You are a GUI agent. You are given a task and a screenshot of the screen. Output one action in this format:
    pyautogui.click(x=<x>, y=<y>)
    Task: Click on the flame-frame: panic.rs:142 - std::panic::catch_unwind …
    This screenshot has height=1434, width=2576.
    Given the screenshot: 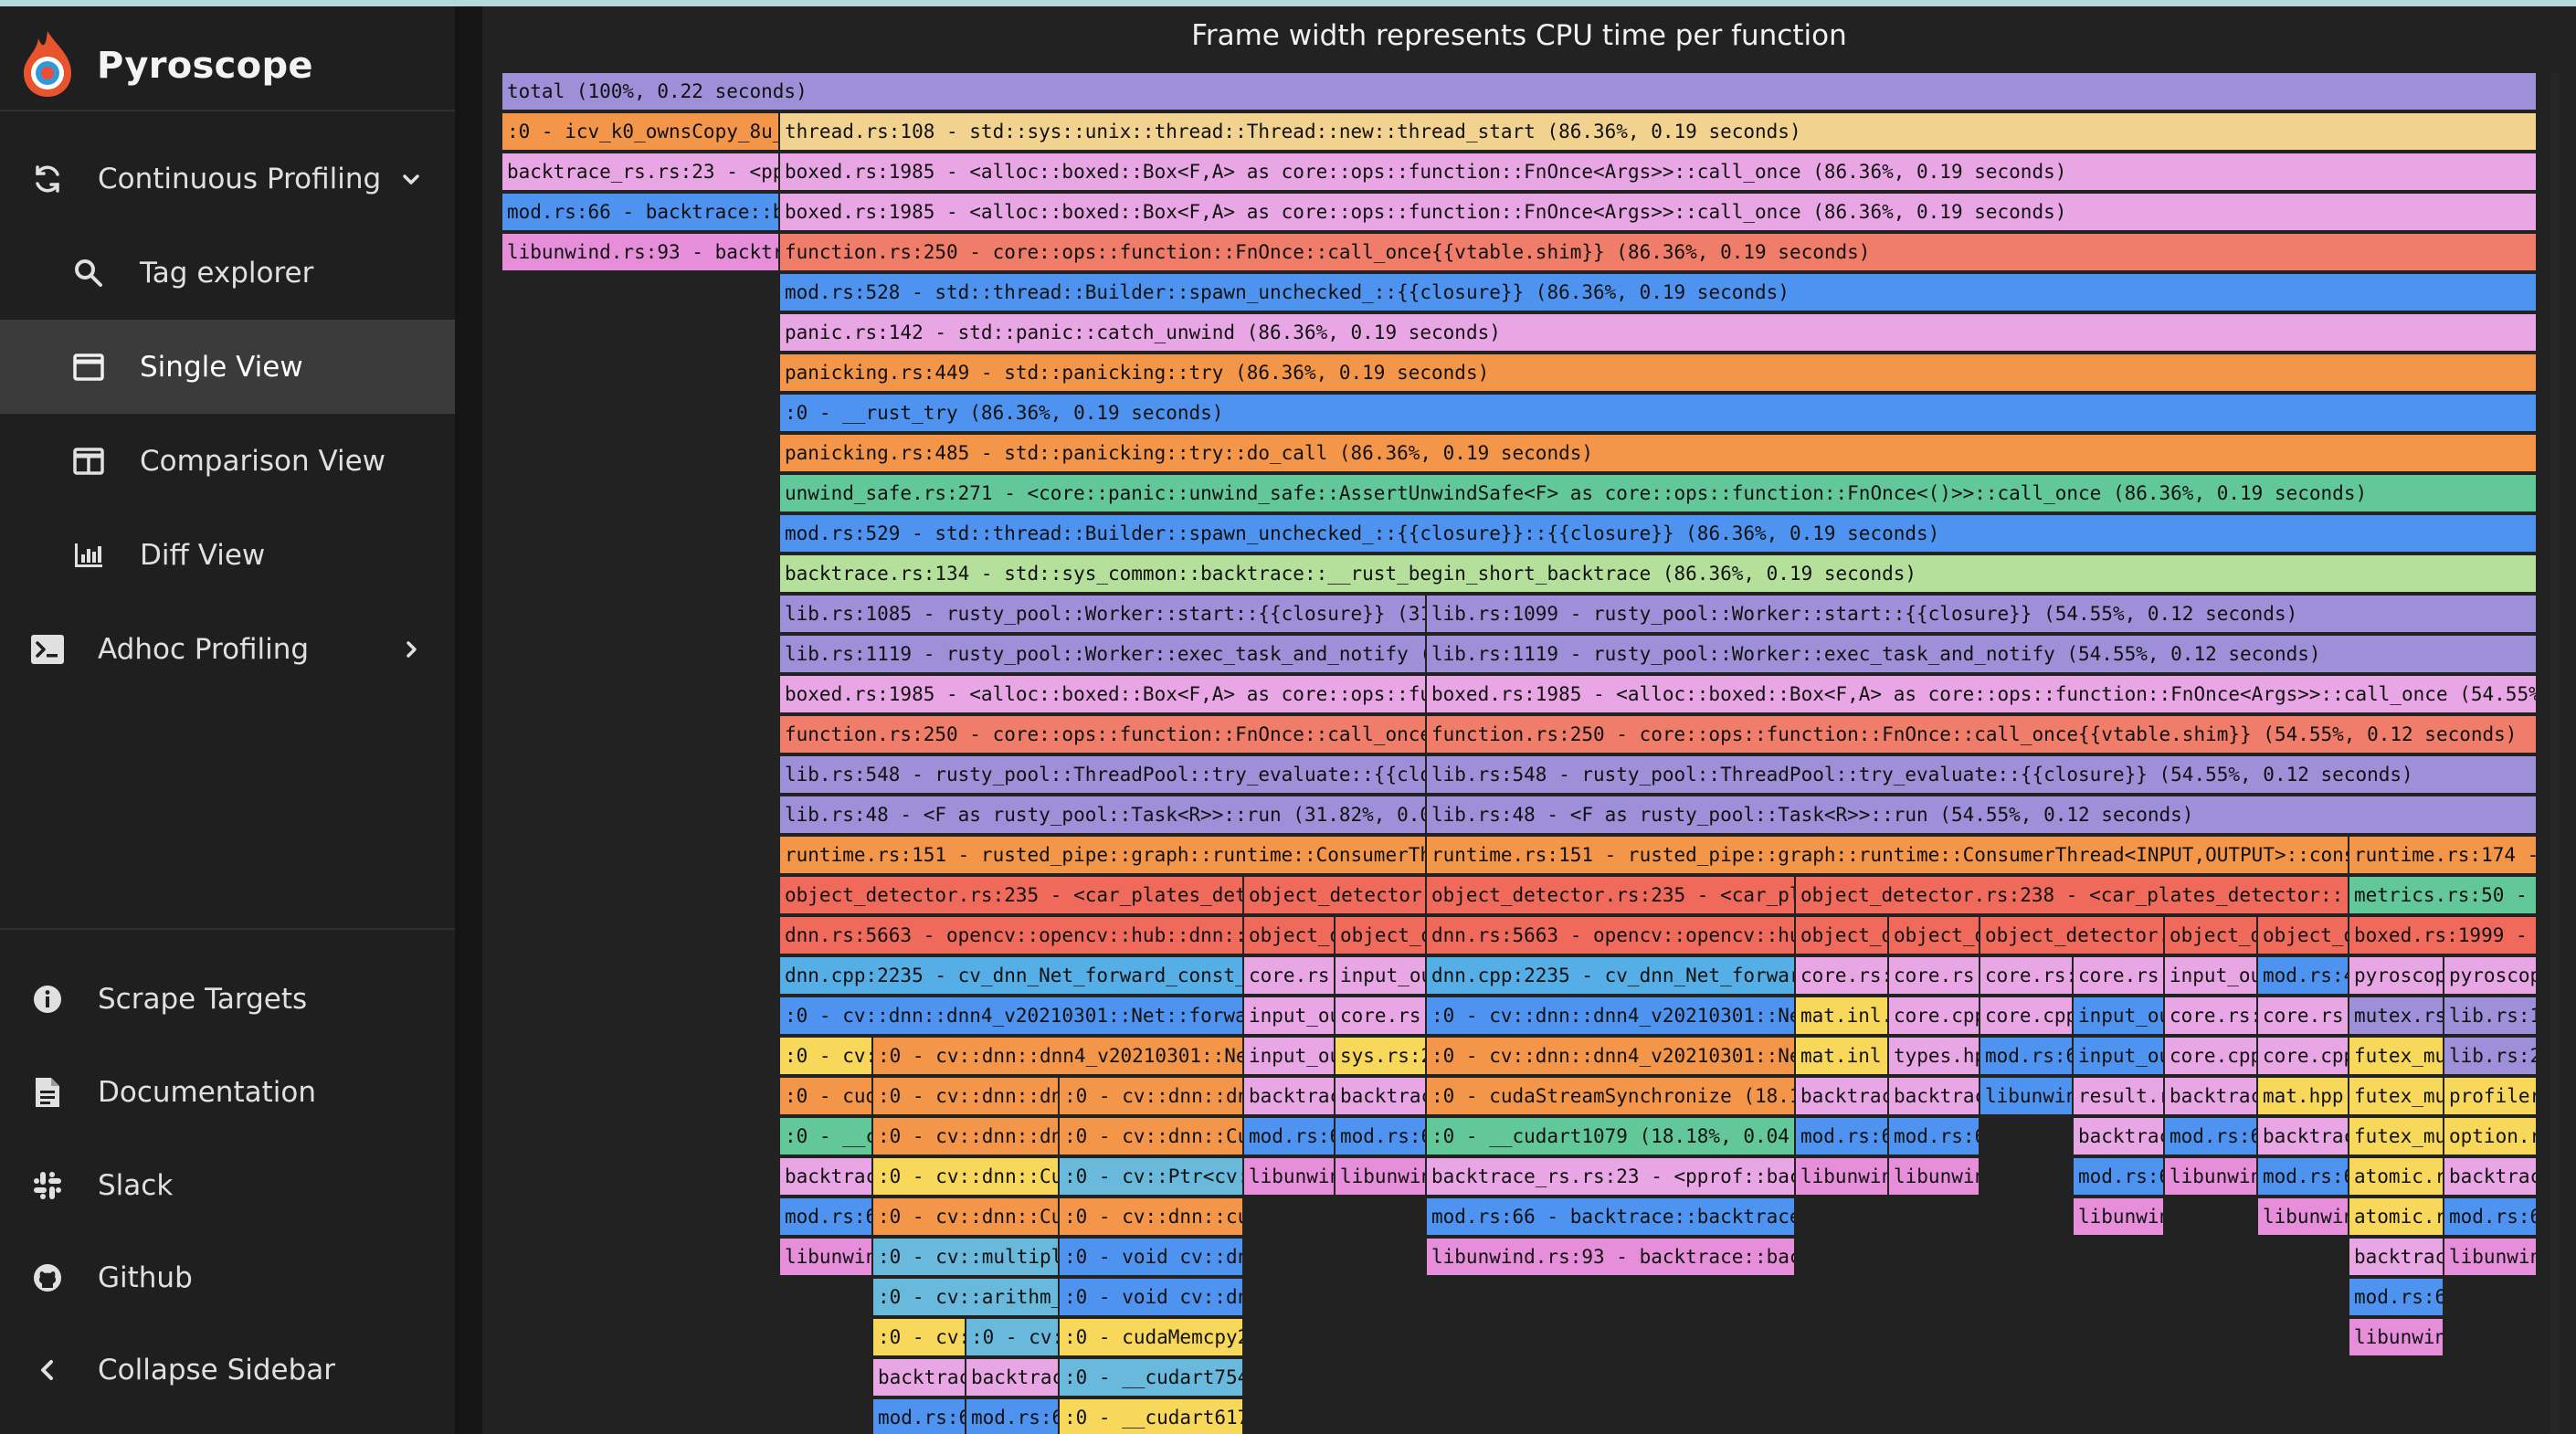 What is the action you would take?
    pyautogui.click(x=1659, y=333)
    